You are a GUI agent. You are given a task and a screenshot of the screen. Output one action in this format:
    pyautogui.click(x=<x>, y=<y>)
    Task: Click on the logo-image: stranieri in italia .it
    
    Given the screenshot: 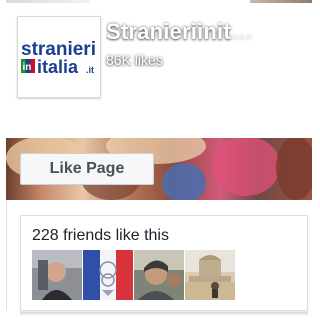 What is the action you would take?
    pyautogui.click(x=59, y=57)
    